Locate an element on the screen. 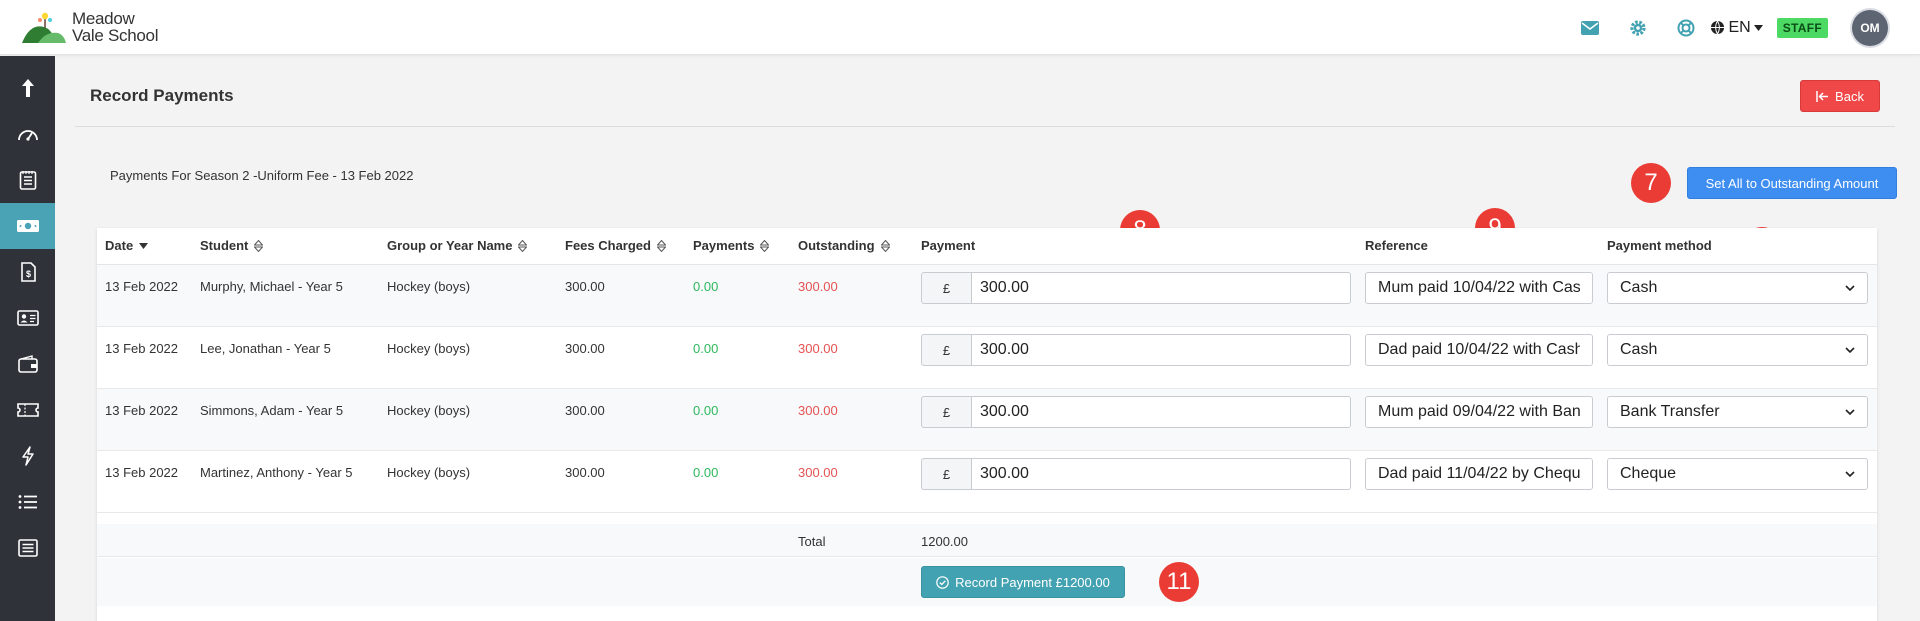  school-name: Meadow Vale School is located at coordinates (115, 27).